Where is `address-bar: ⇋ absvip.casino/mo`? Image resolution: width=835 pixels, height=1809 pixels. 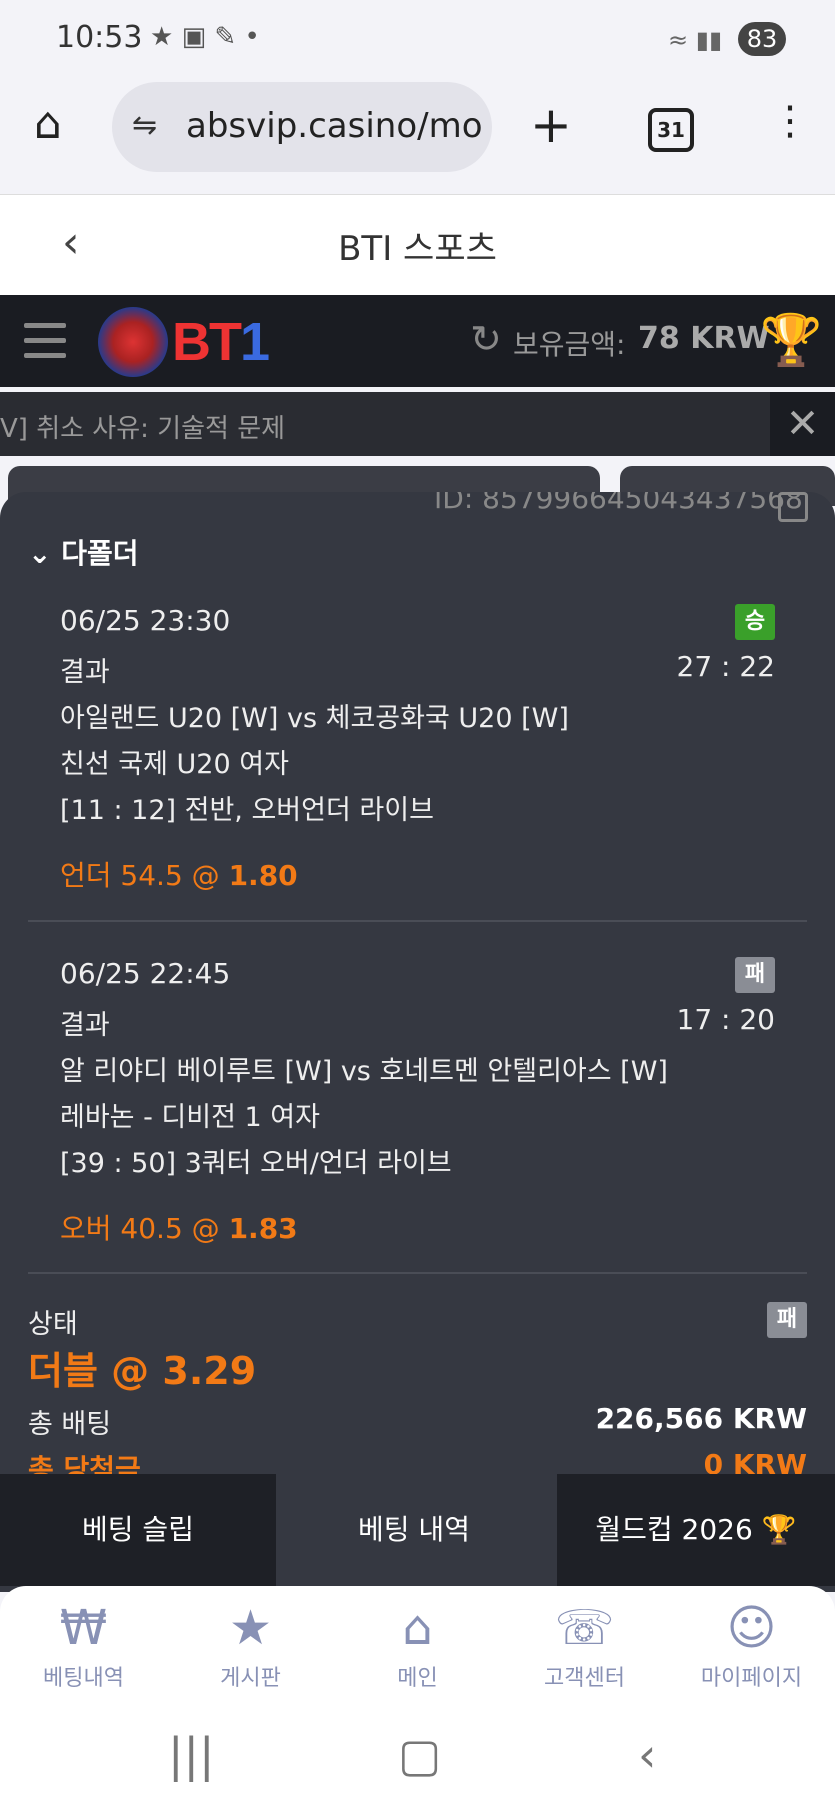
address-bar: ⇋ absvip.casino/mo is located at coordinates (302, 127).